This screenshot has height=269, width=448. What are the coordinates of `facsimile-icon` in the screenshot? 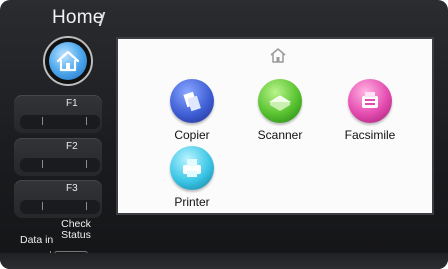 It's located at (370, 100).